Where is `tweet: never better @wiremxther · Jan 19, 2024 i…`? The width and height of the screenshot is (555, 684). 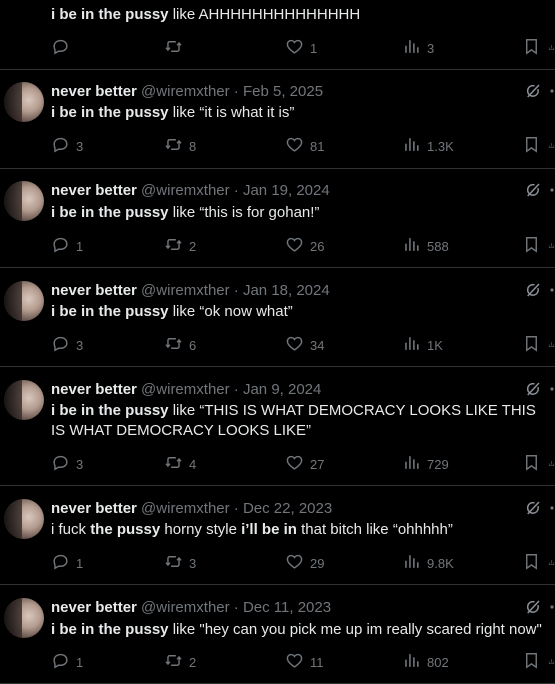
tweet: never better @wiremxther · Jan 19, 2024 i… is located at coordinates (277, 218).